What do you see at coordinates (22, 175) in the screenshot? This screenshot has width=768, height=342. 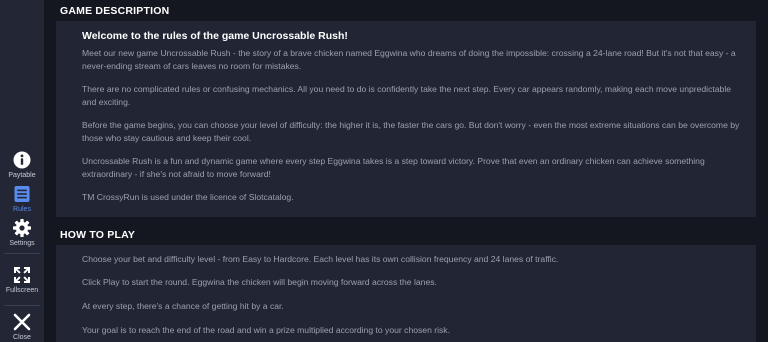 I see `sidebar-item-label: Paytable` at bounding box center [22, 175].